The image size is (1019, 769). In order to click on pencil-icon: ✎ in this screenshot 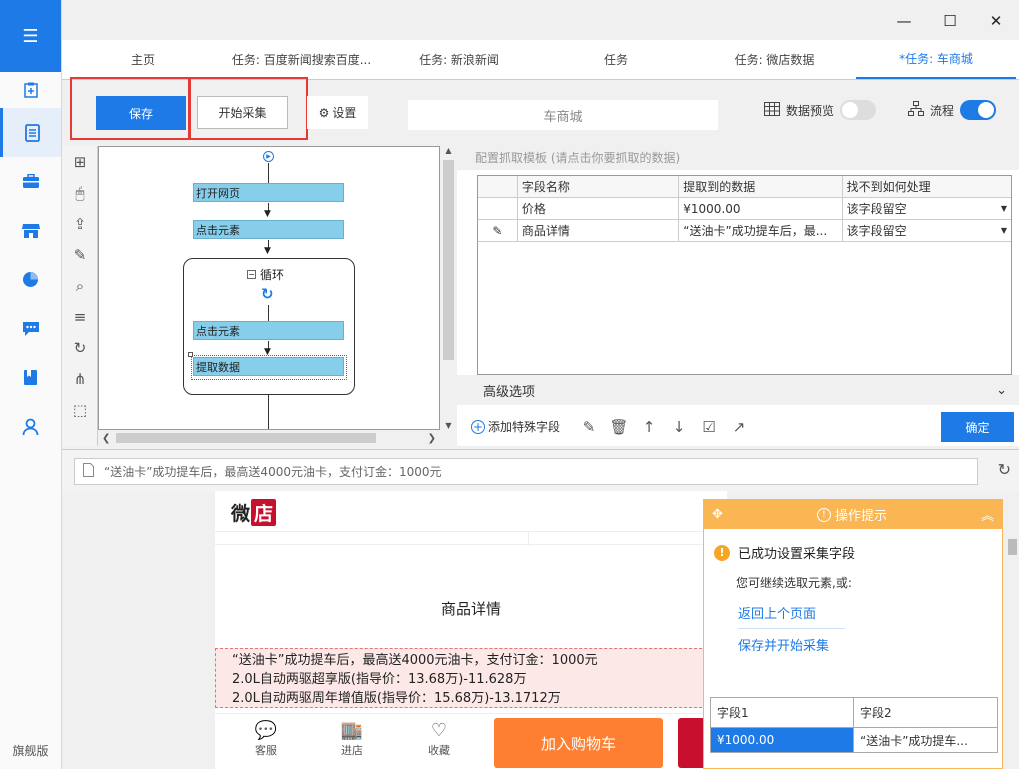, I will do `click(498, 230)`.